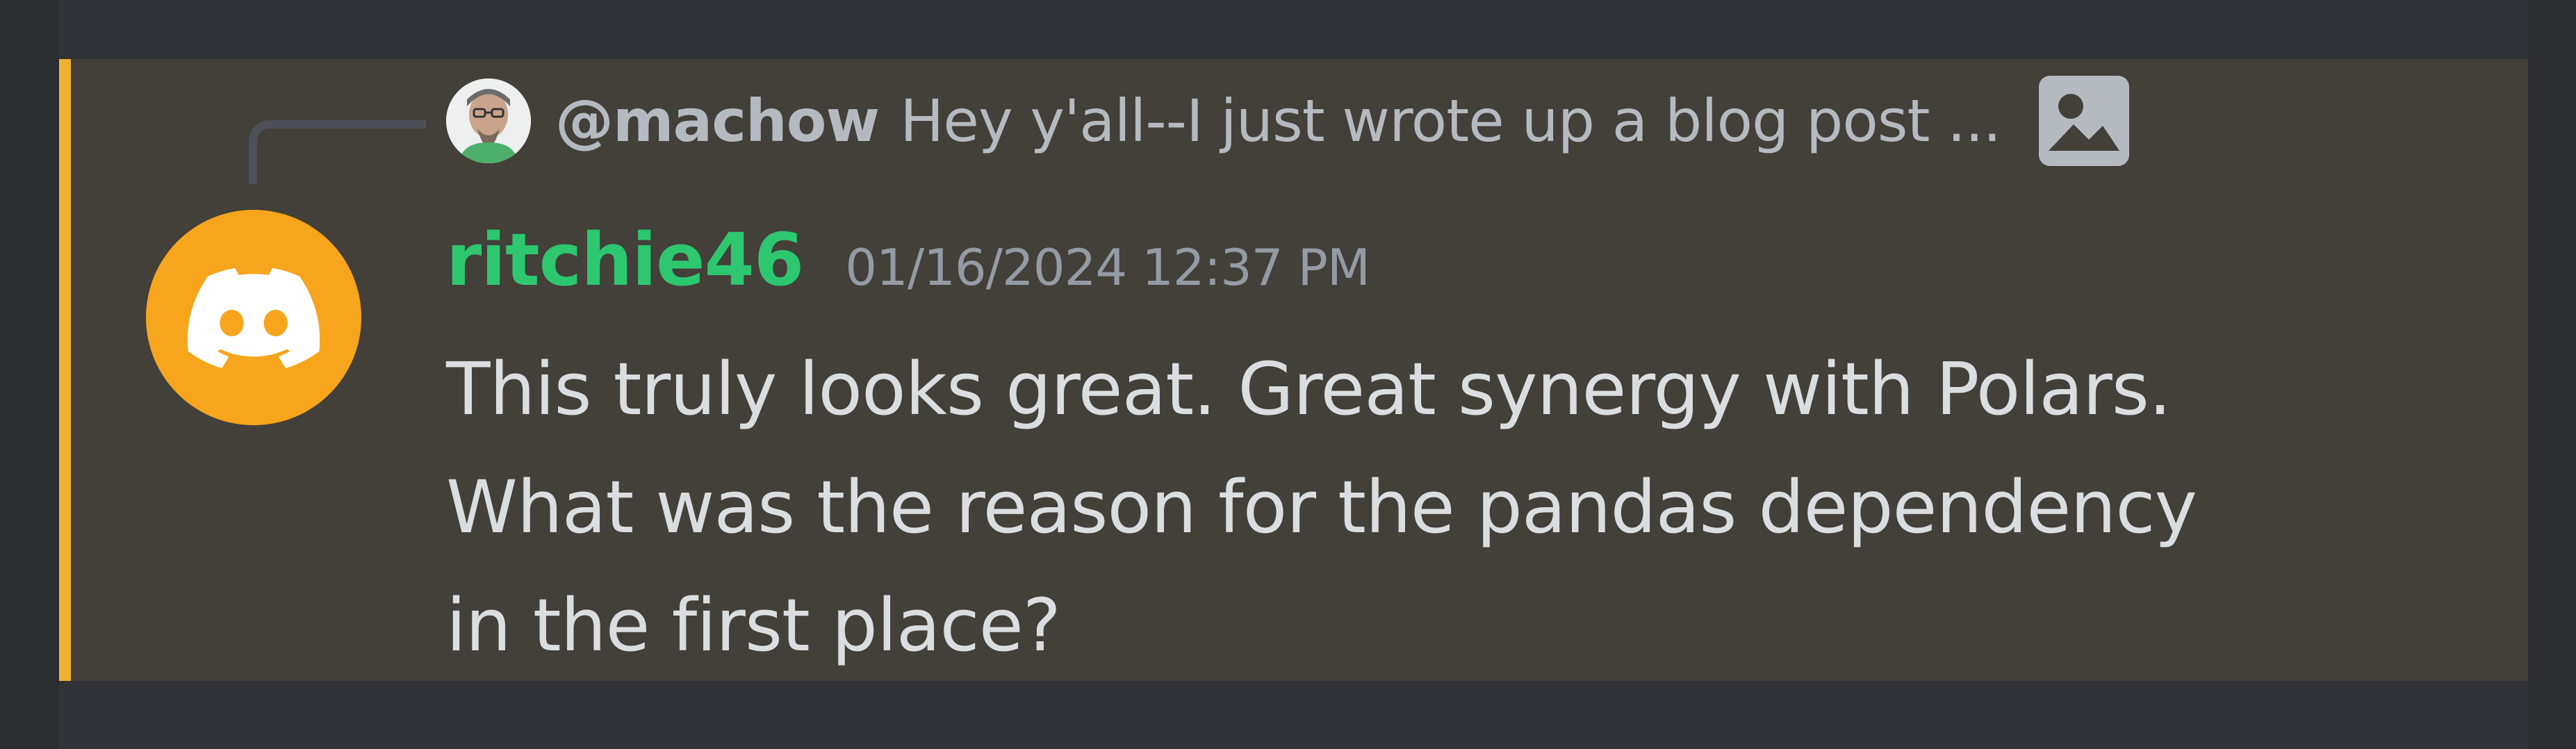 The height and width of the screenshot is (749, 2576). I want to click on discord-logo-icon, so click(254, 318).